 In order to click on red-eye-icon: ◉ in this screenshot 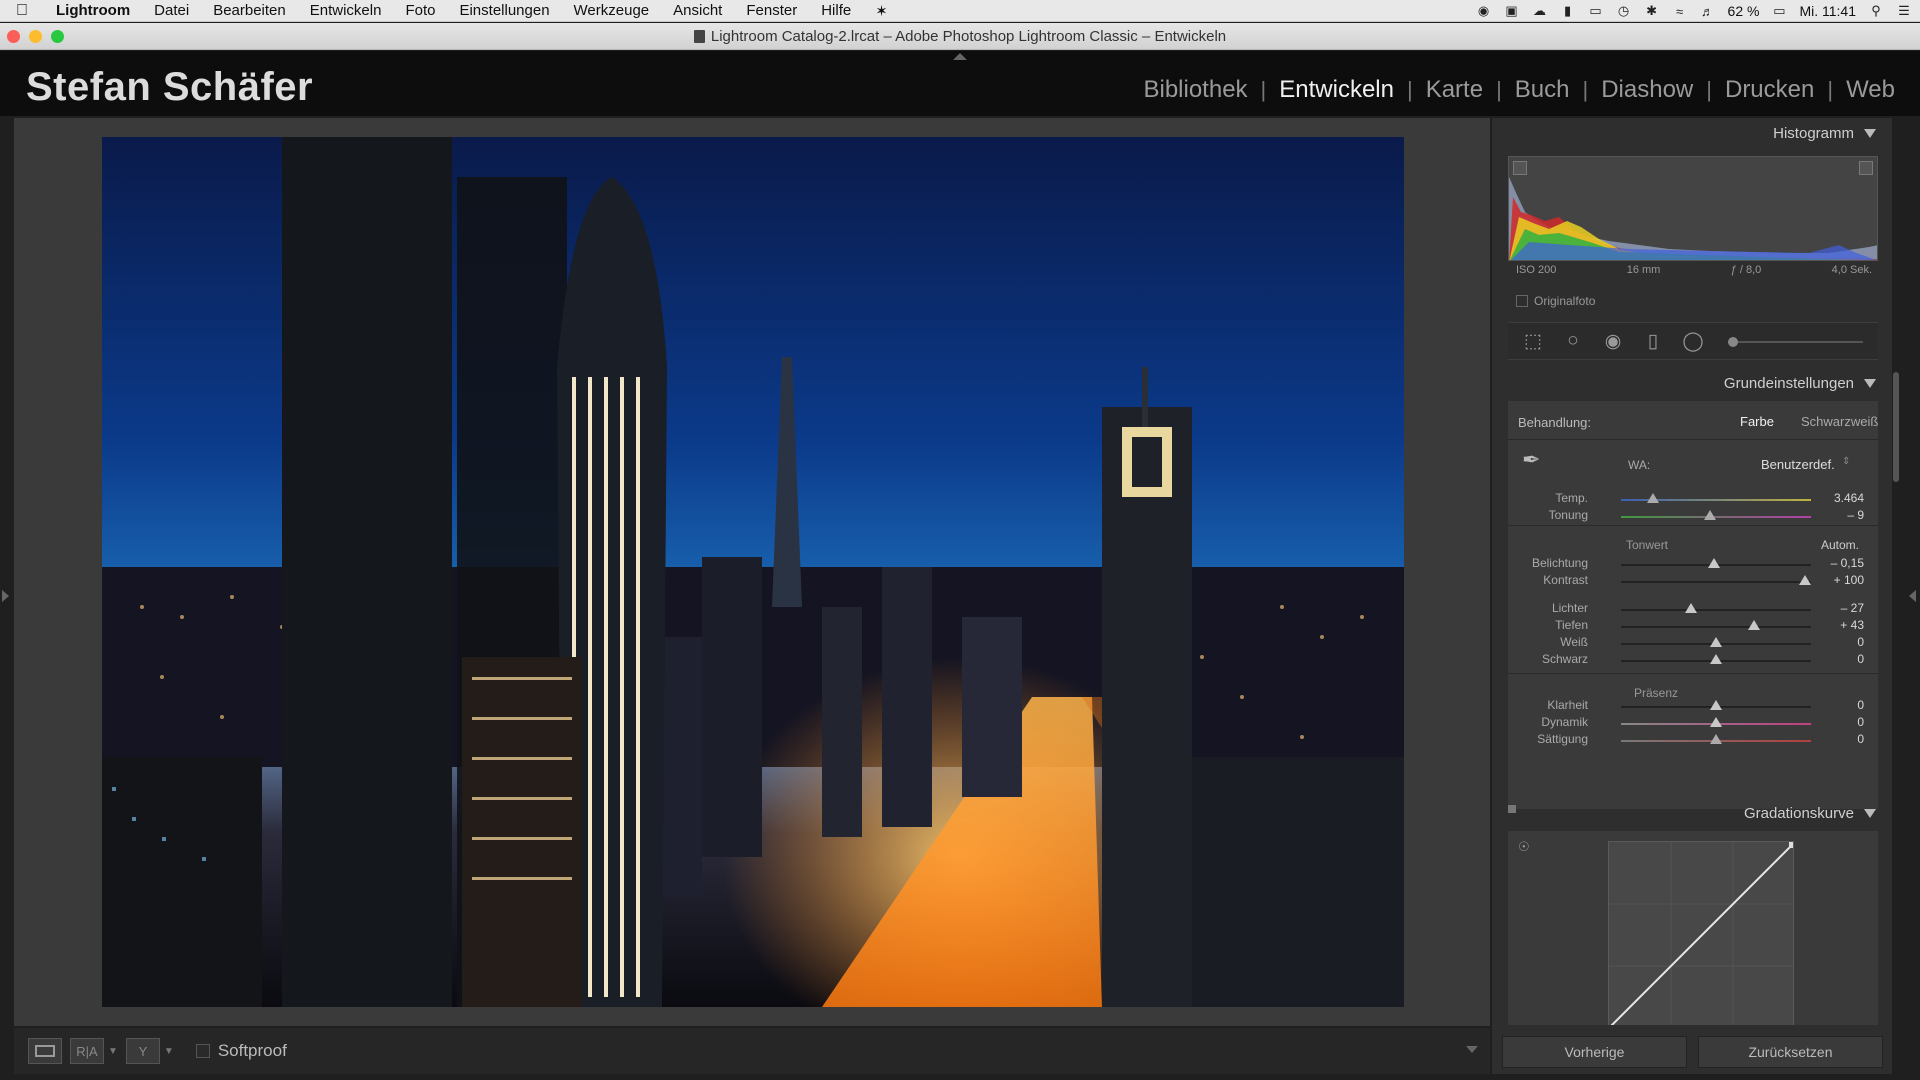, I will do `click(1613, 341)`.